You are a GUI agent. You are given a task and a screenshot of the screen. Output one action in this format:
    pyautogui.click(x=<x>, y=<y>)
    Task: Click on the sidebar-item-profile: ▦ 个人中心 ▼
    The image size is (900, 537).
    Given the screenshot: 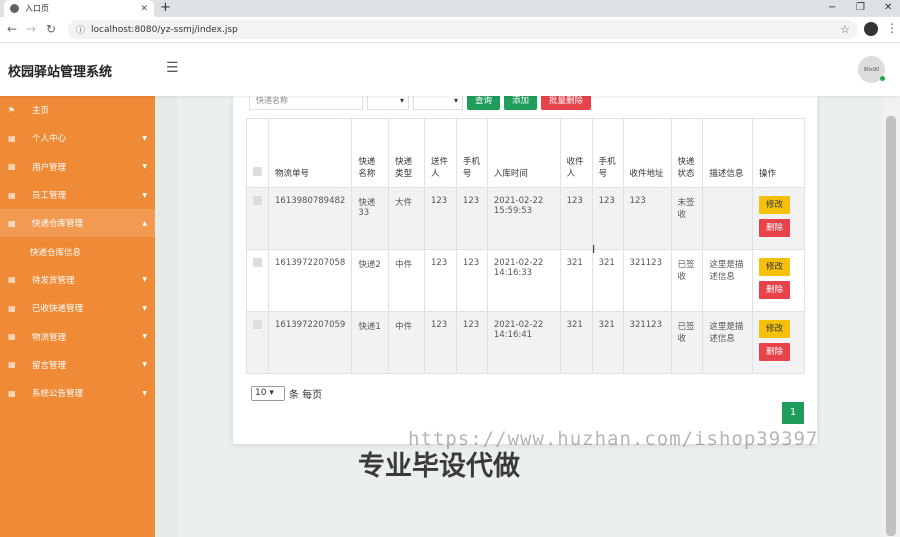 What is the action you would take?
    pyautogui.click(x=77, y=138)
    